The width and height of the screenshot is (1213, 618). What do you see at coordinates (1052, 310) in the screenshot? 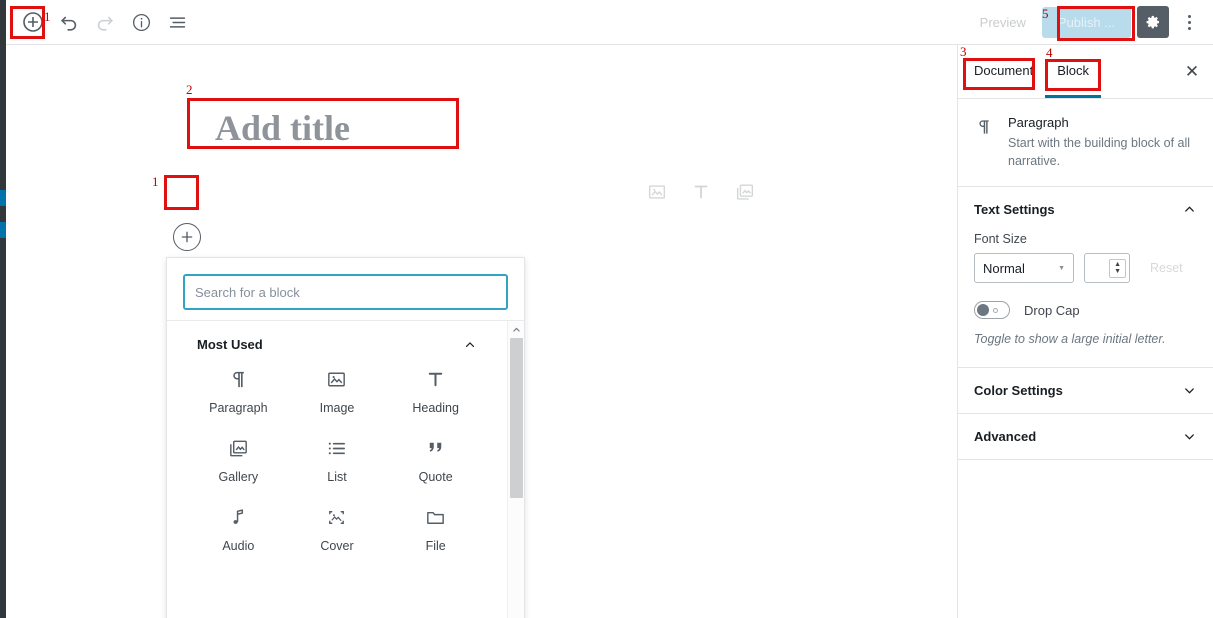
I see `drop-cap-label: Drop Cap` at bounding box center [1052, 310].